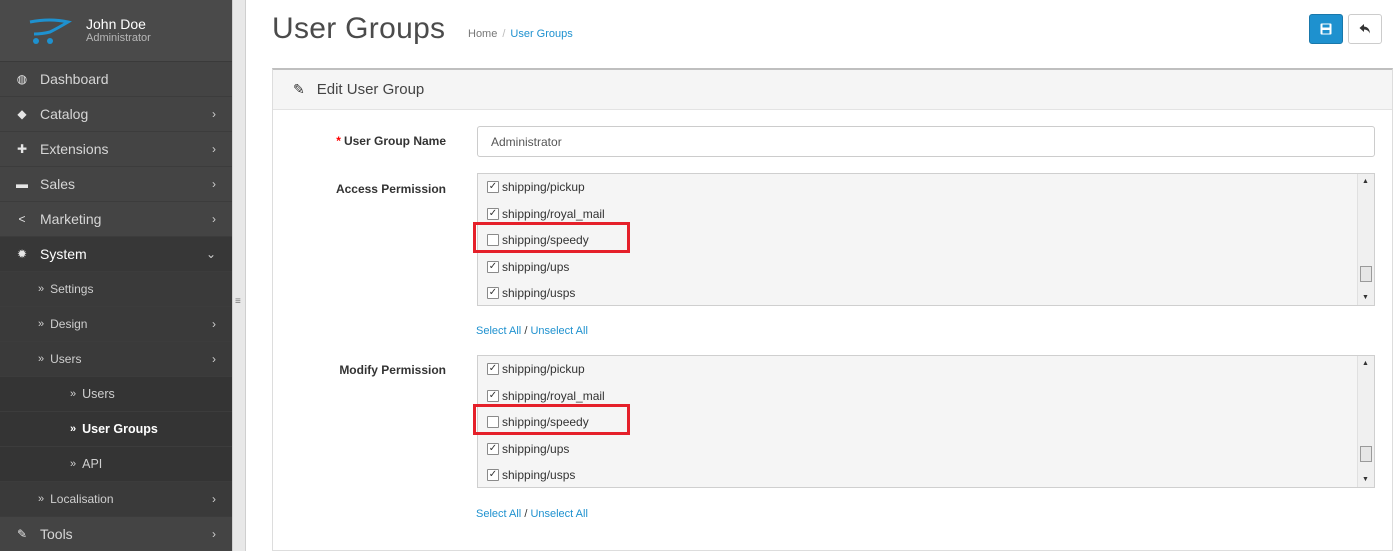  I want to click on modify-permission-label: Modify Permission, so click(392, 370).